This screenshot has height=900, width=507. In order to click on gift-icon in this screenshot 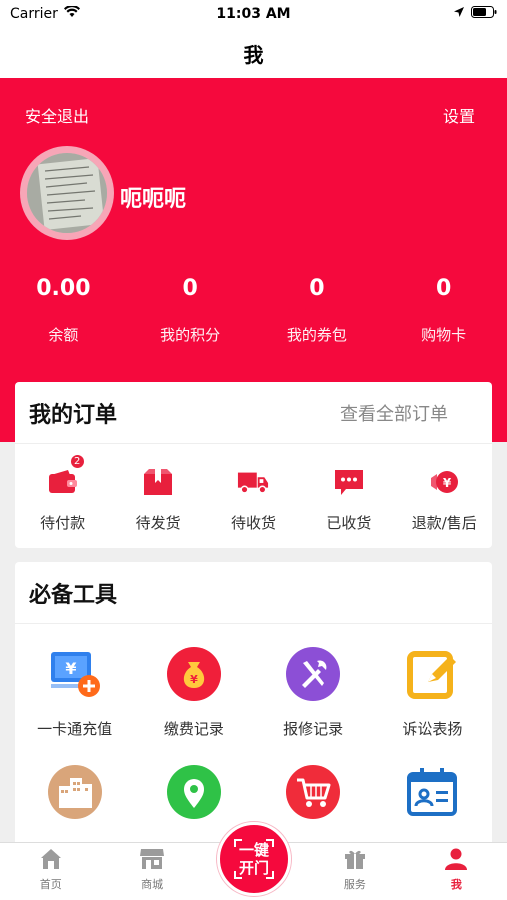, I will do `click(355, 859)`.